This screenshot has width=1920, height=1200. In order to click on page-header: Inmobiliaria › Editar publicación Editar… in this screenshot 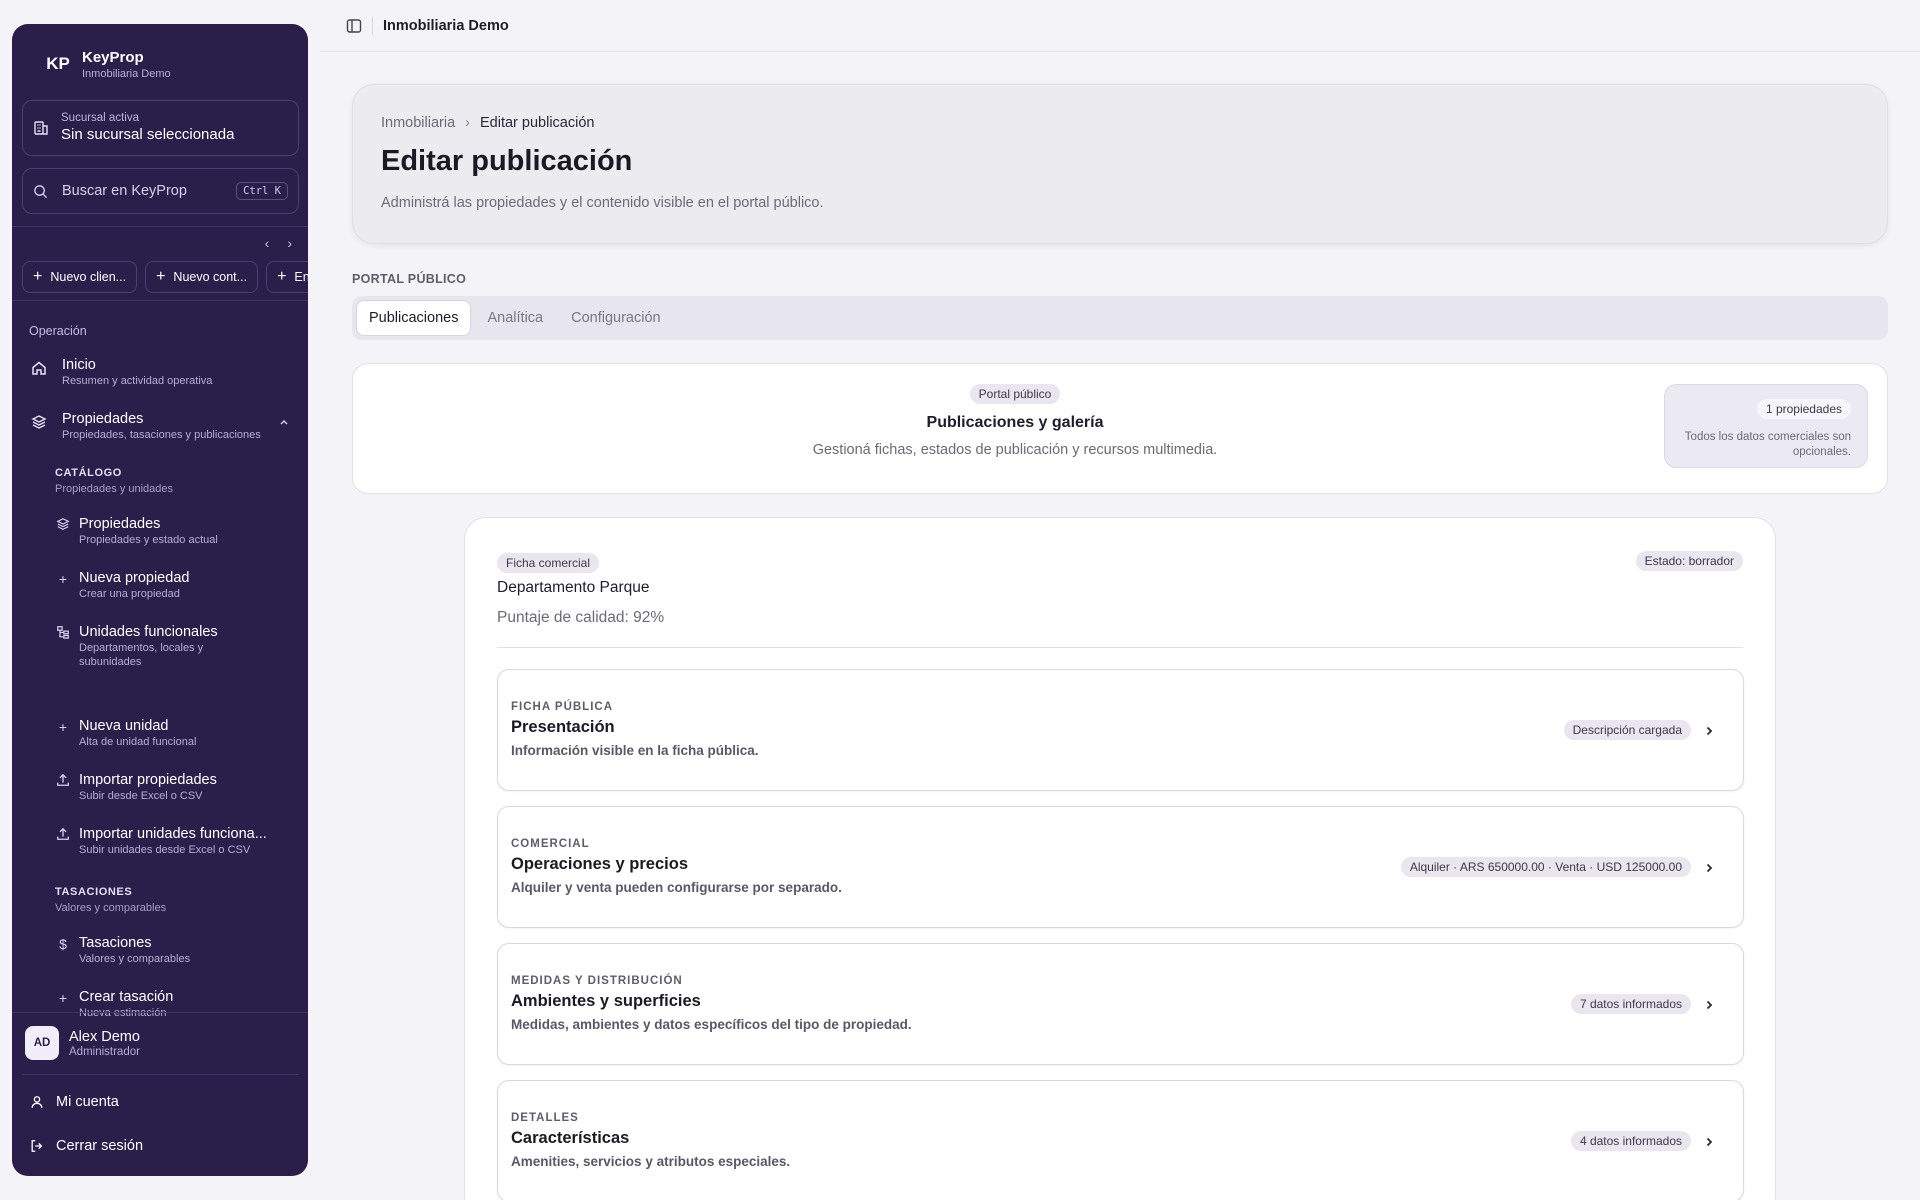, I will do `click(1120, 164)`.